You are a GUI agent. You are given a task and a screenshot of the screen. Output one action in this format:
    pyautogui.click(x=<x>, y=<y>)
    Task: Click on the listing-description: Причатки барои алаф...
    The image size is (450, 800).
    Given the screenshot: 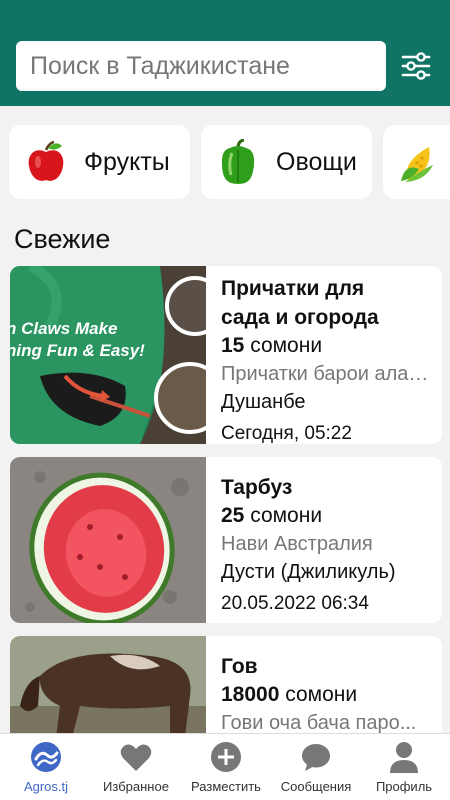 What is the action you would take?
    pyautogui.click(x=326, y=374)
    